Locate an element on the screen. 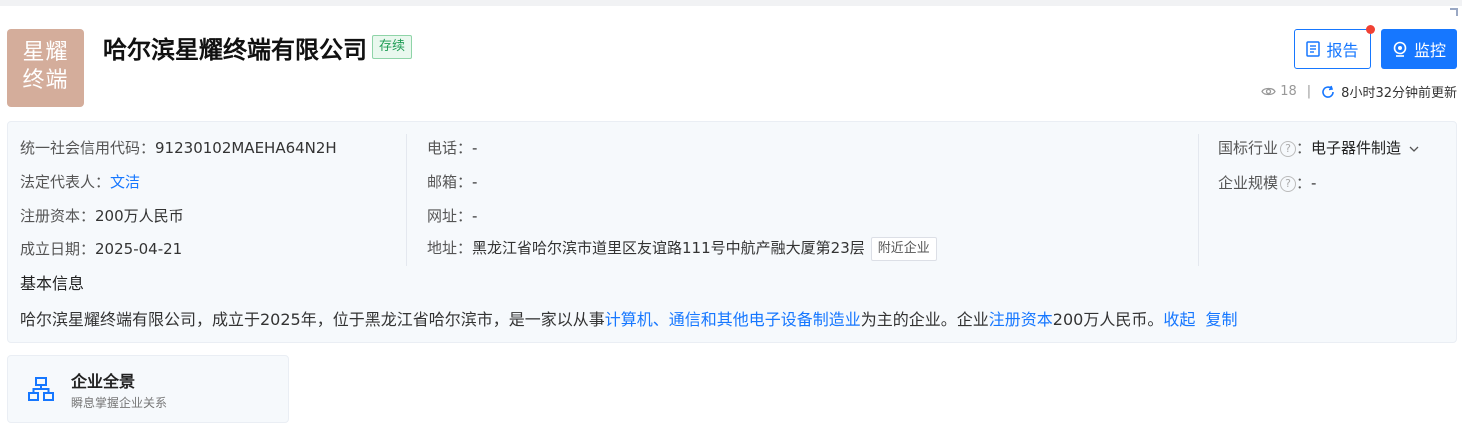 The image size is (1462, 430). email-field: 邮箱：- is located at coordinates (452, 181).